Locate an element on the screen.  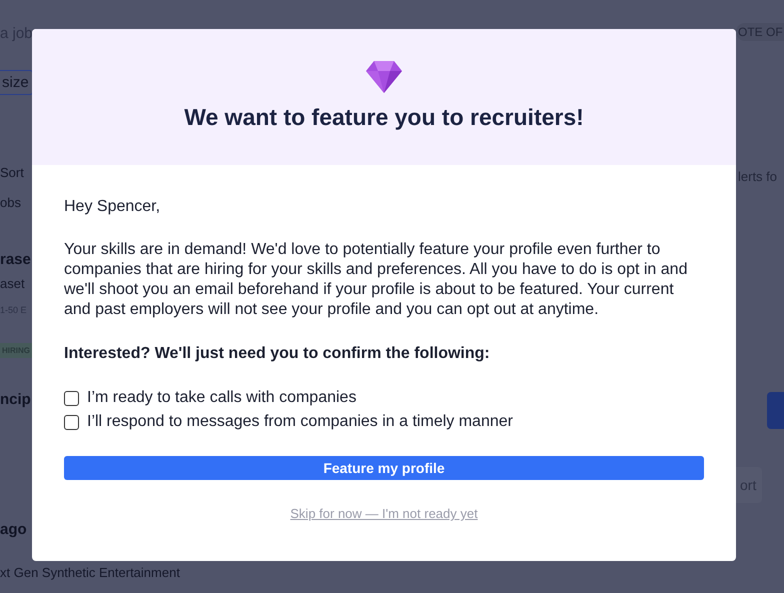
page-text: obs is located at coordinates (10, 202).